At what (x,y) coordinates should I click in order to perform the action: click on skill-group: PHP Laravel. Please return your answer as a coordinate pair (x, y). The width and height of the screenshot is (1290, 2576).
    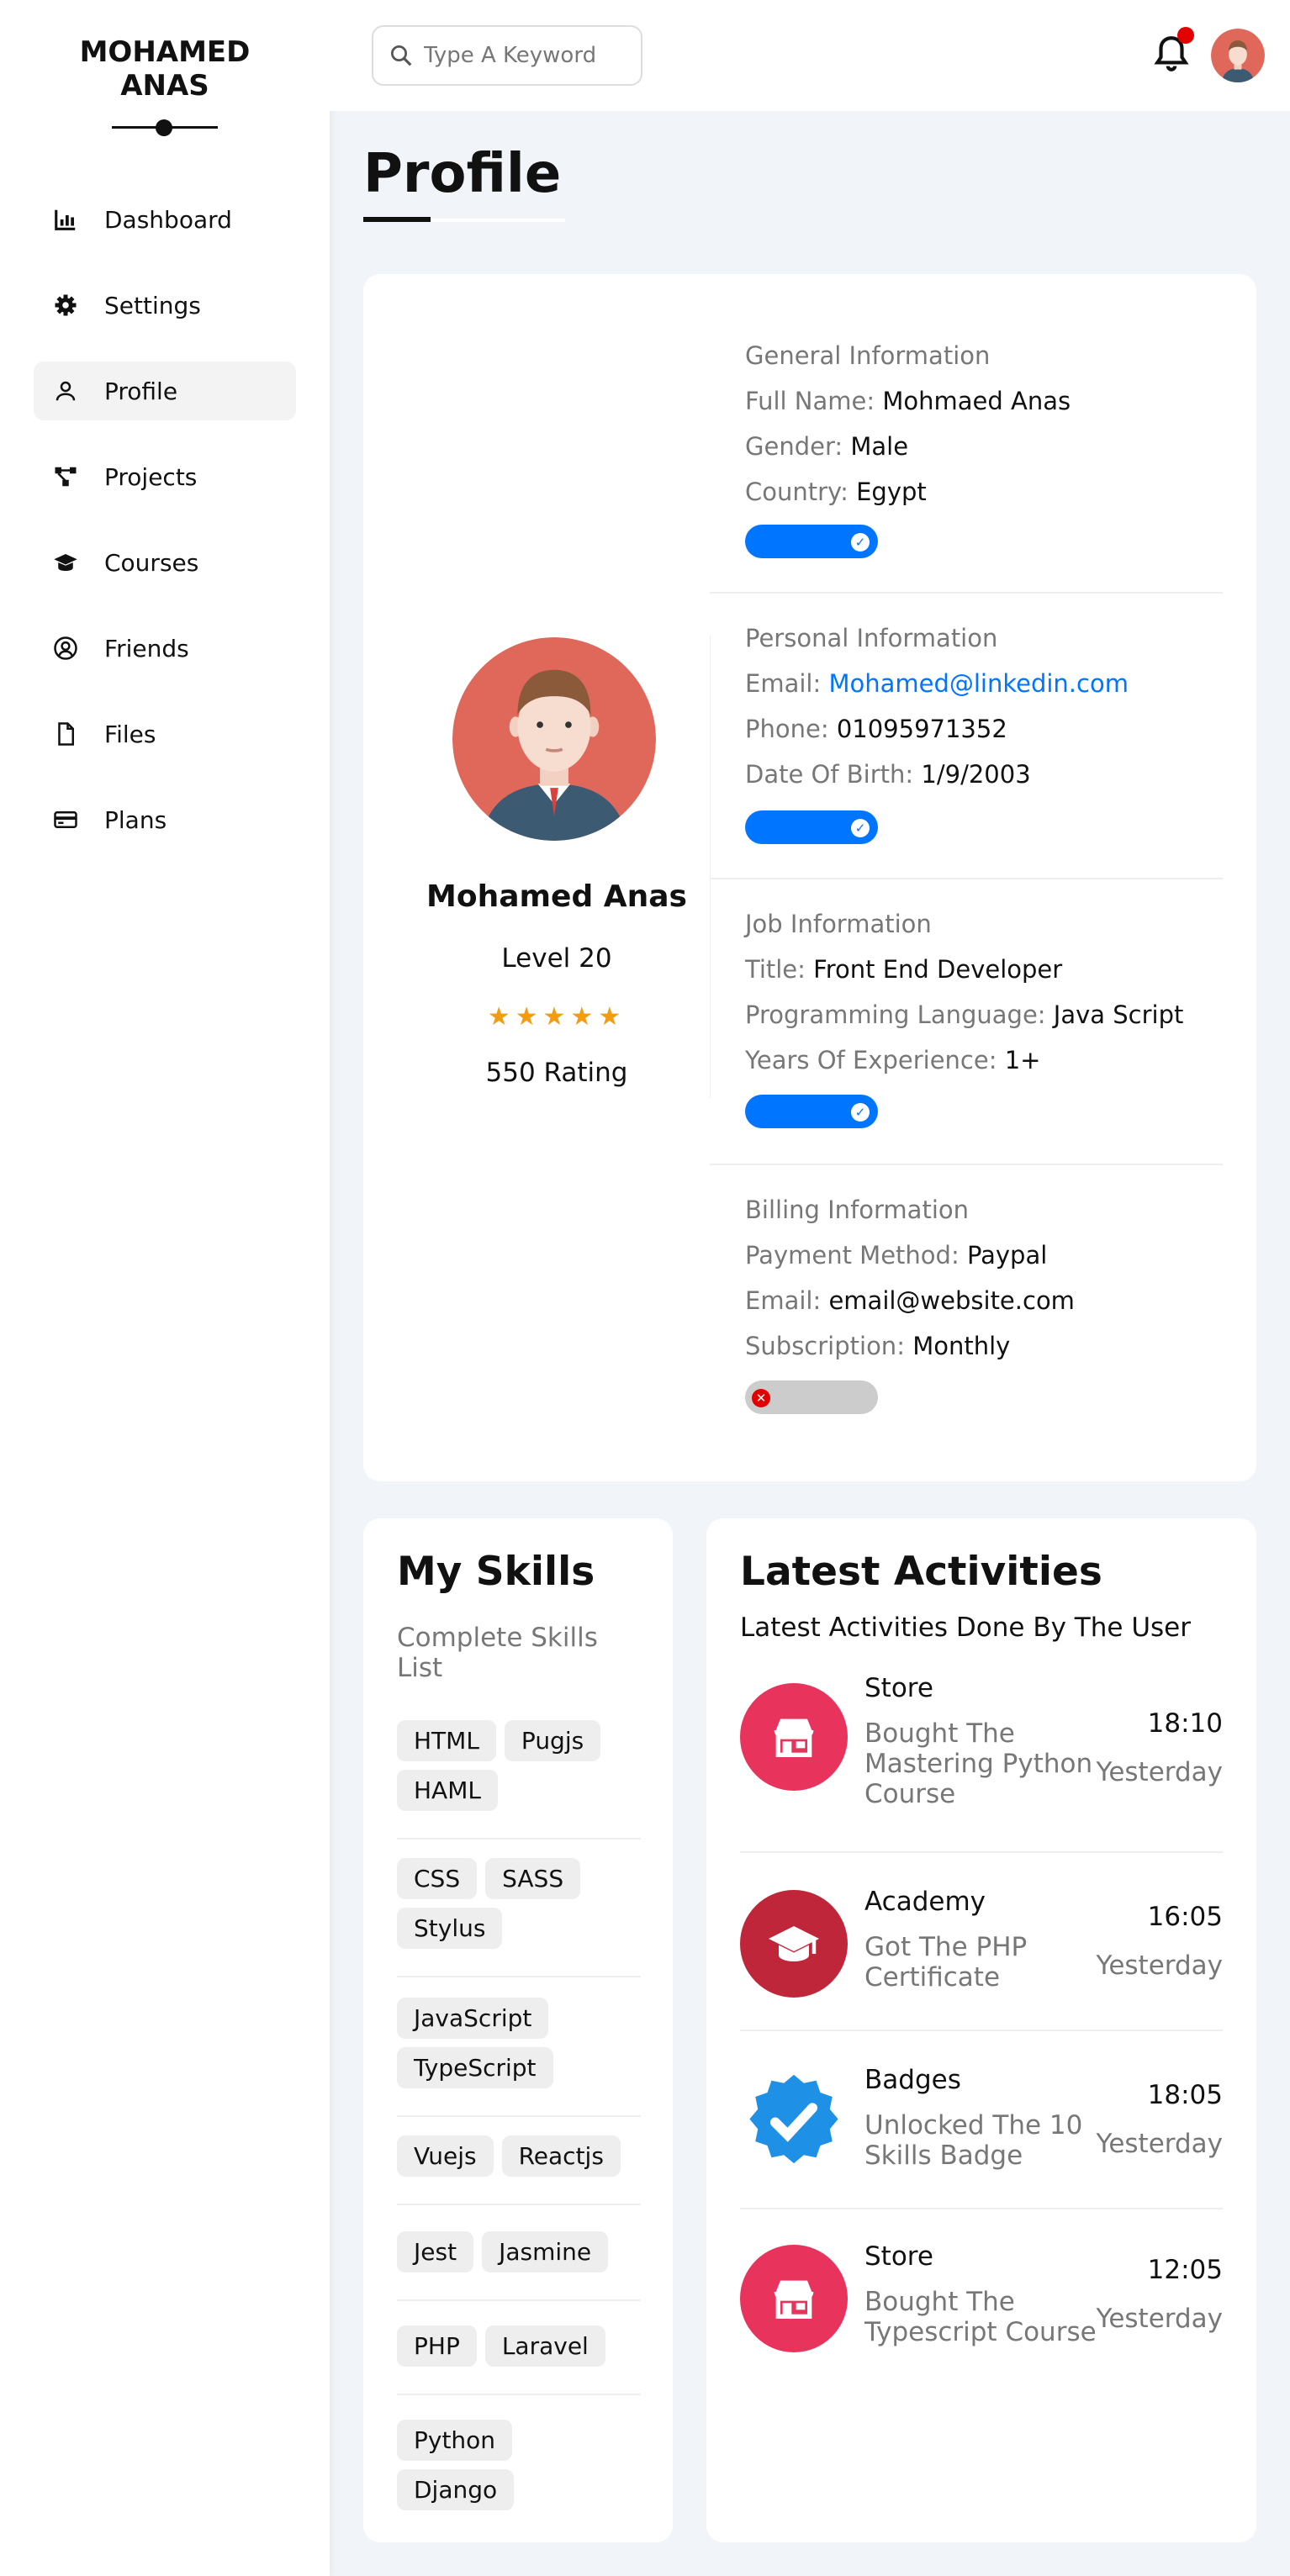
    Looking at the image, I should click on (519, 2360).